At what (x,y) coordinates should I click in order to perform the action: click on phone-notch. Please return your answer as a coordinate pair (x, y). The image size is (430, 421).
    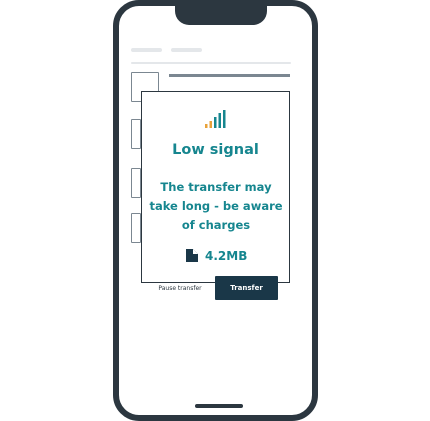
    Looking at the image, I should click on (221, 14).